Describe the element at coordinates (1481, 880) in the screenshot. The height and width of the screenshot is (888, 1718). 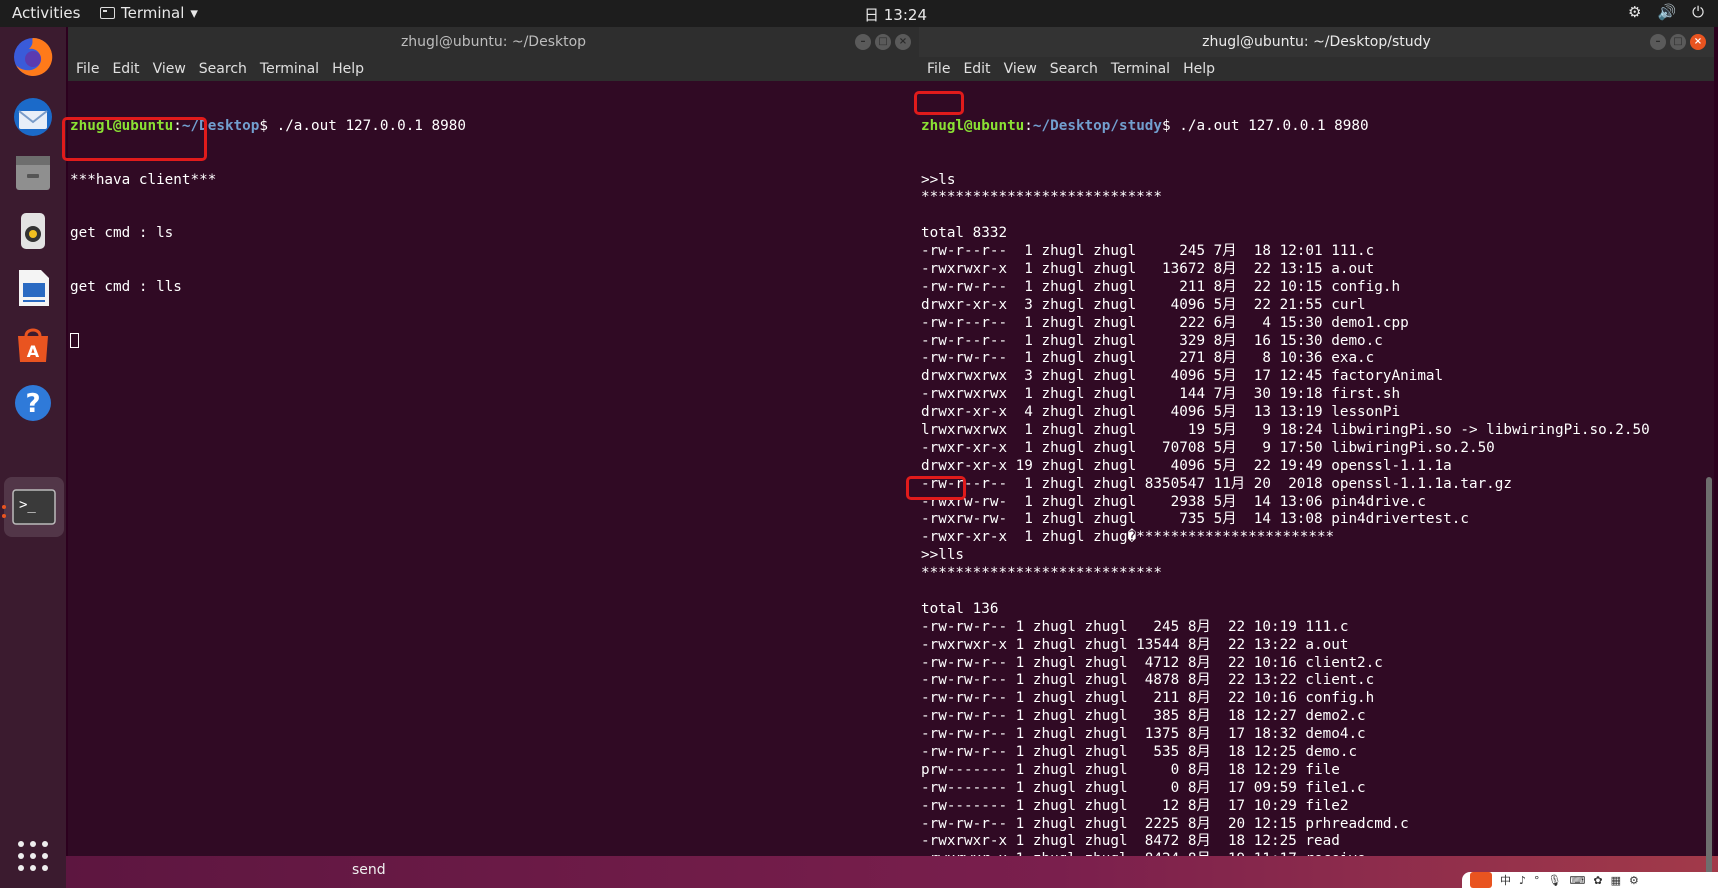
I see `sogou-logo-icon` at that location.